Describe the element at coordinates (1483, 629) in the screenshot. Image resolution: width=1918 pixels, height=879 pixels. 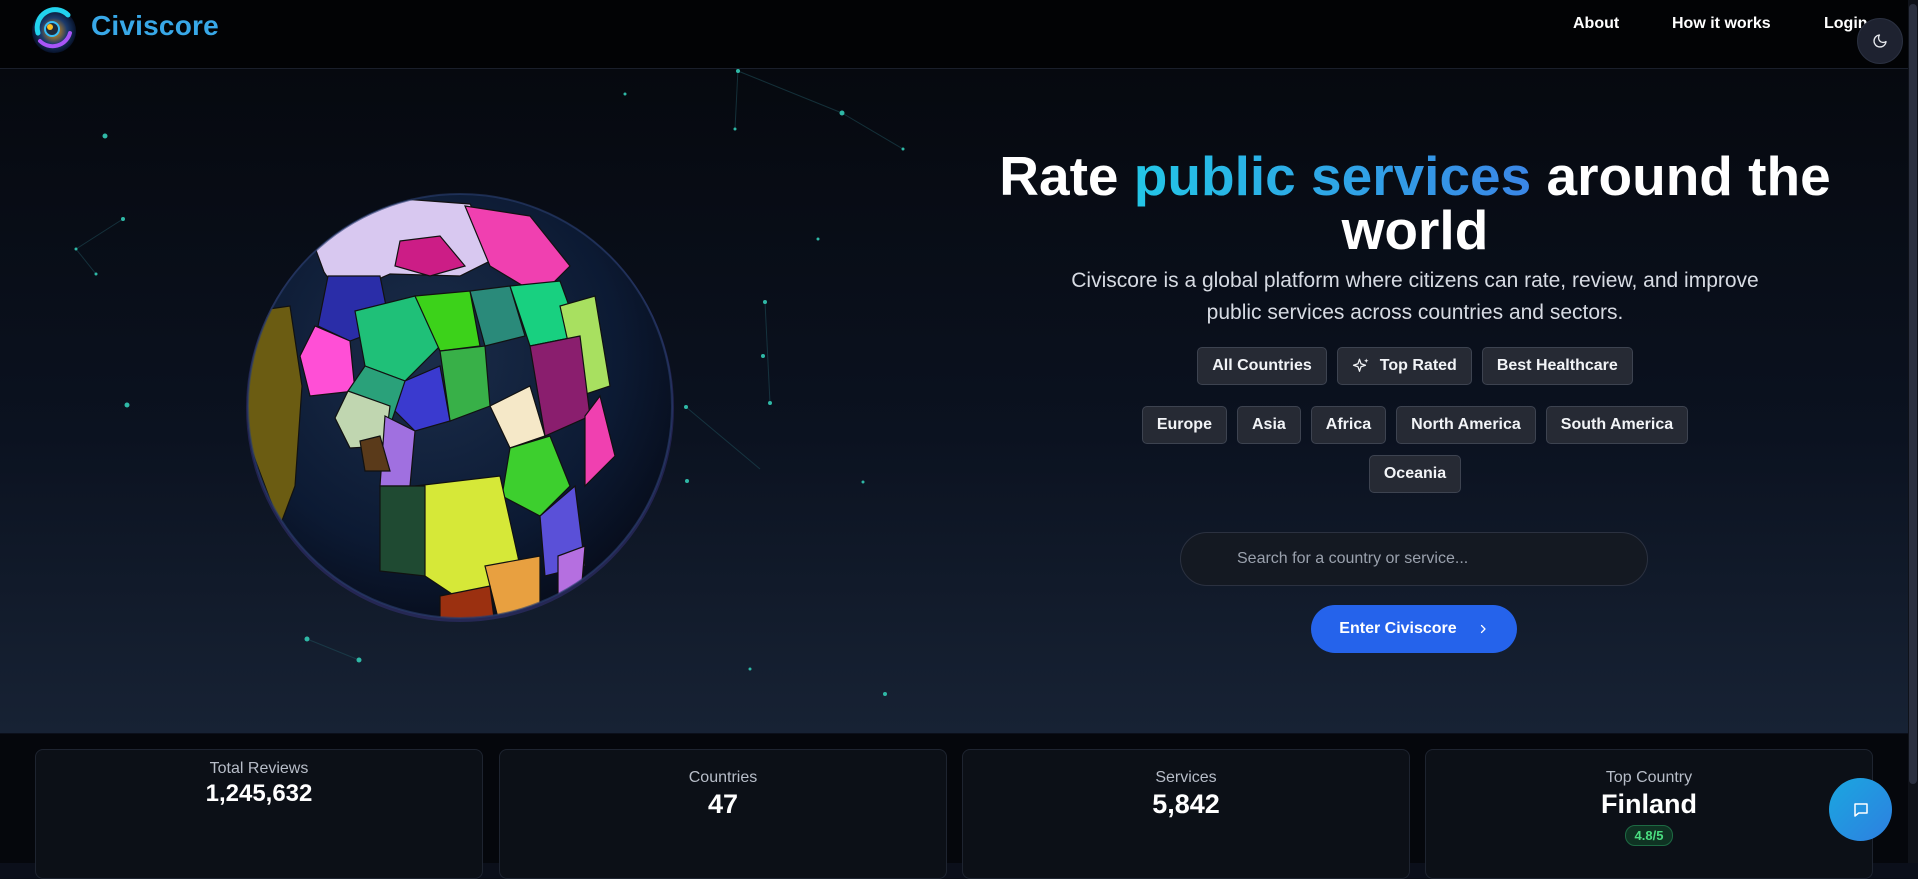
I see `chevron-right-icon` at that location.